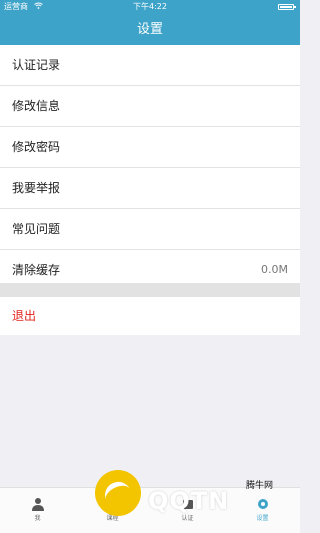  What do you see at coordinates (118, 493) in the screenshot?
I see `watermark-logo` at bounding box center [118, 493].